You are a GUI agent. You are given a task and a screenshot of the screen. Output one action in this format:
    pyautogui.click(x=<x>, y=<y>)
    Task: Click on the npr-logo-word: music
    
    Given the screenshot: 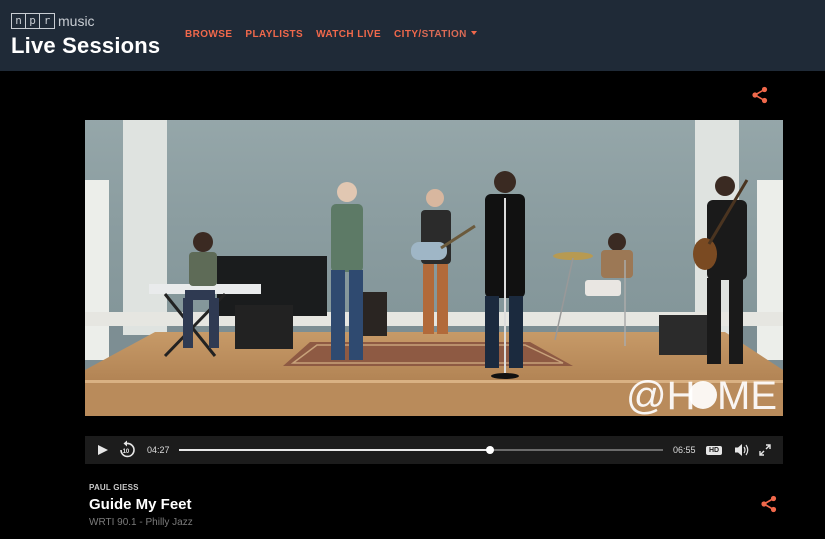 What is the action you would take?
    pyautogui.click(x=76, y=21)
    